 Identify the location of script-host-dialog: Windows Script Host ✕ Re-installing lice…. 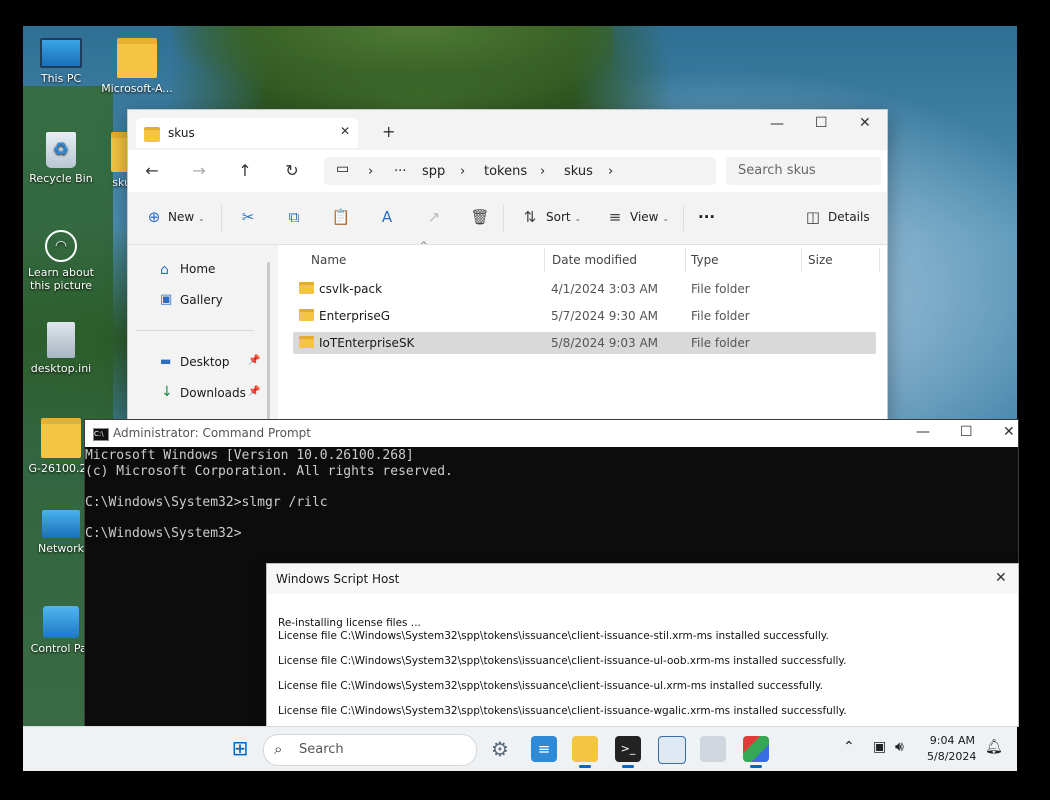
(642, 645).